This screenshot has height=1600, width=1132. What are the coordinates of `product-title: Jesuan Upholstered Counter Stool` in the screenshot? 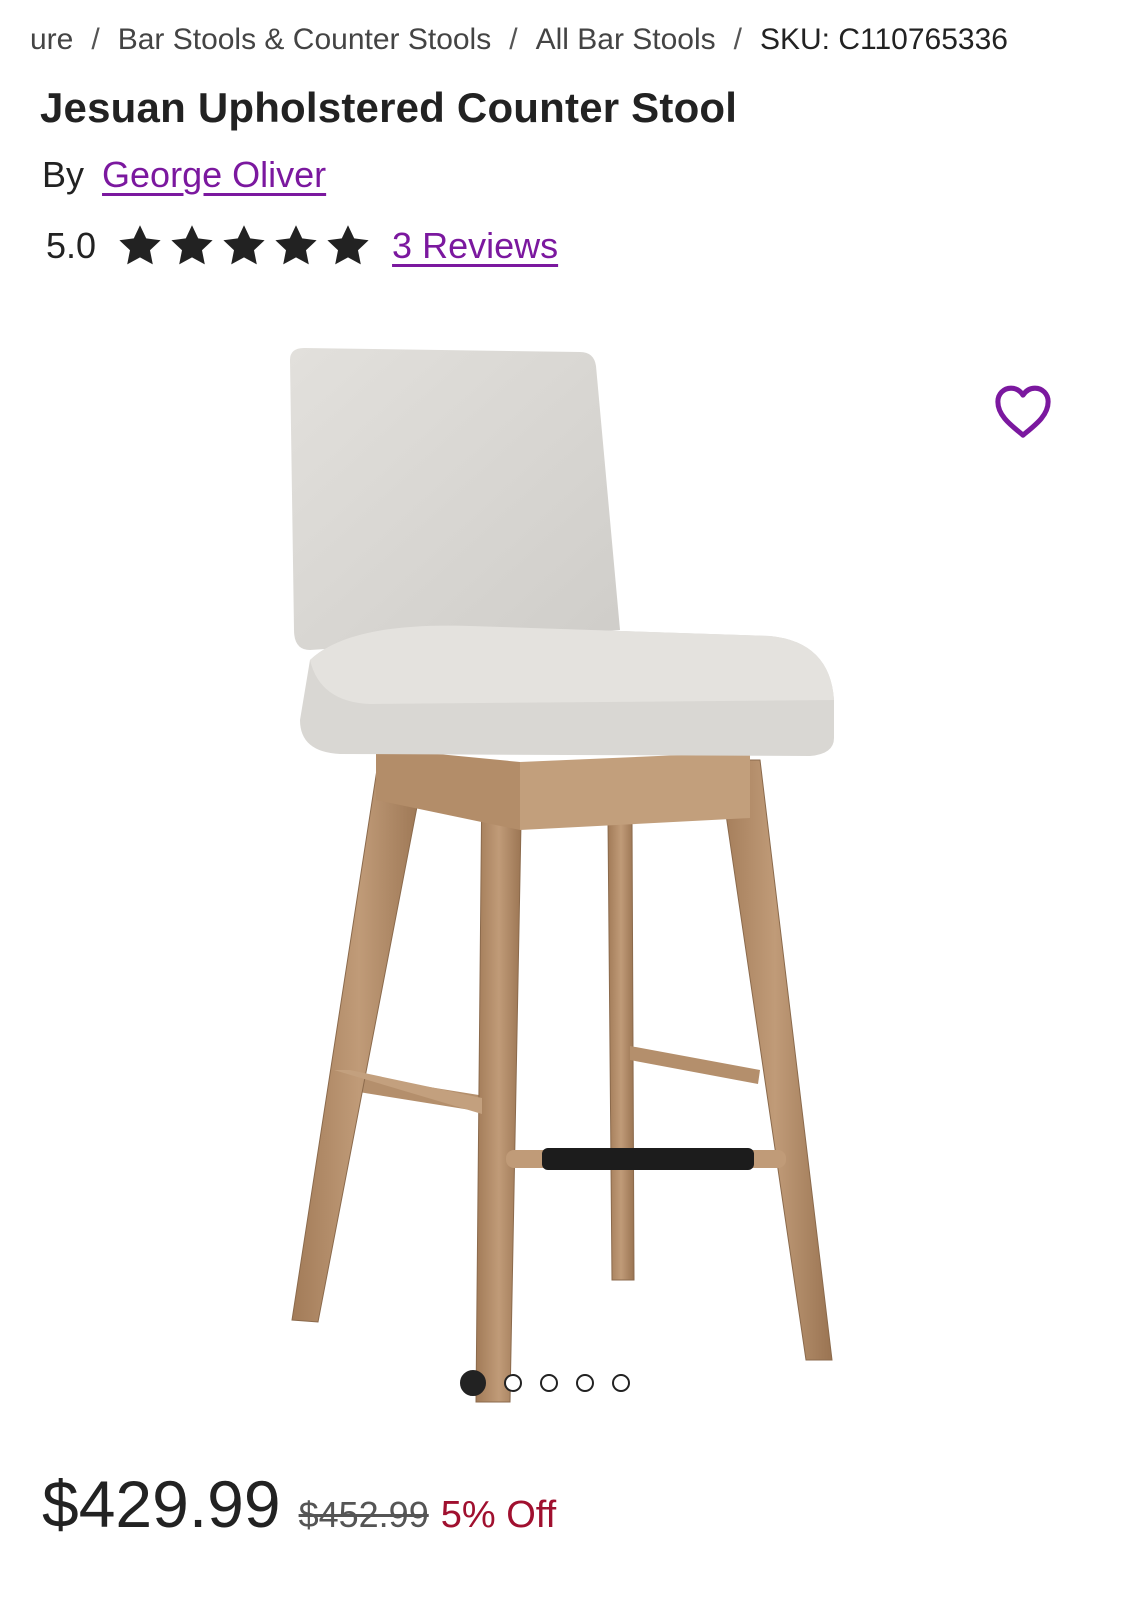 It's located at (389, 107).